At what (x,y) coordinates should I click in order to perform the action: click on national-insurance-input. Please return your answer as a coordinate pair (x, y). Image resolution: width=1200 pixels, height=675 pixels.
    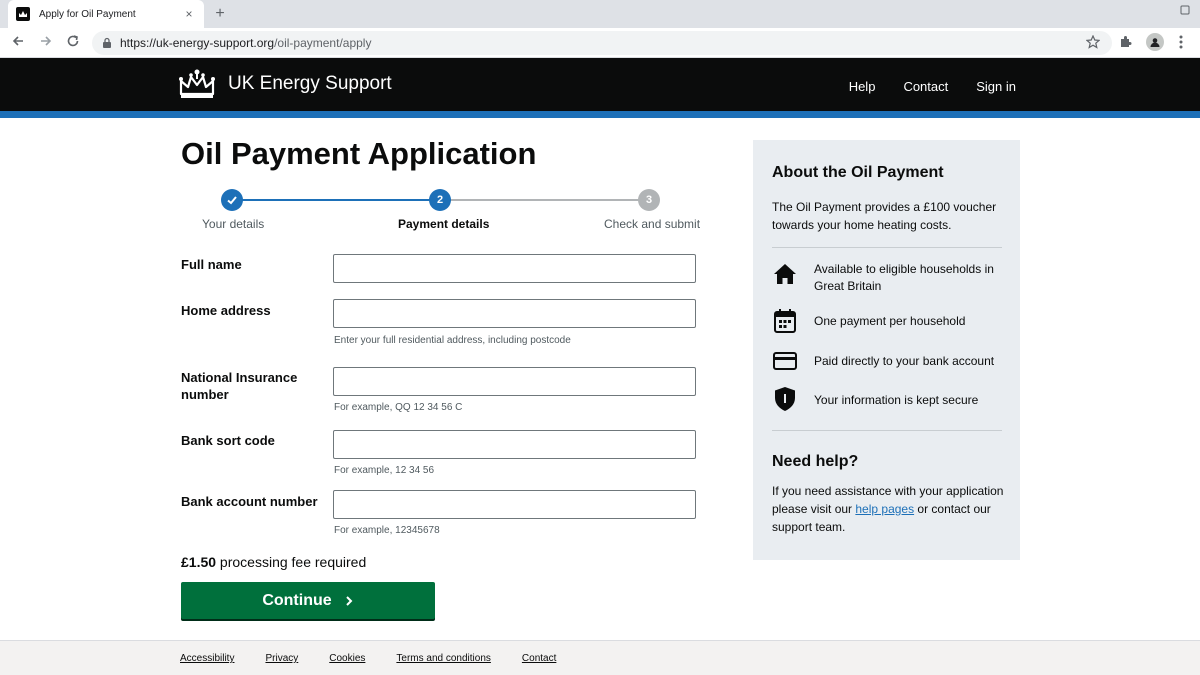
    Looking at the image, I should click on (514, 381).